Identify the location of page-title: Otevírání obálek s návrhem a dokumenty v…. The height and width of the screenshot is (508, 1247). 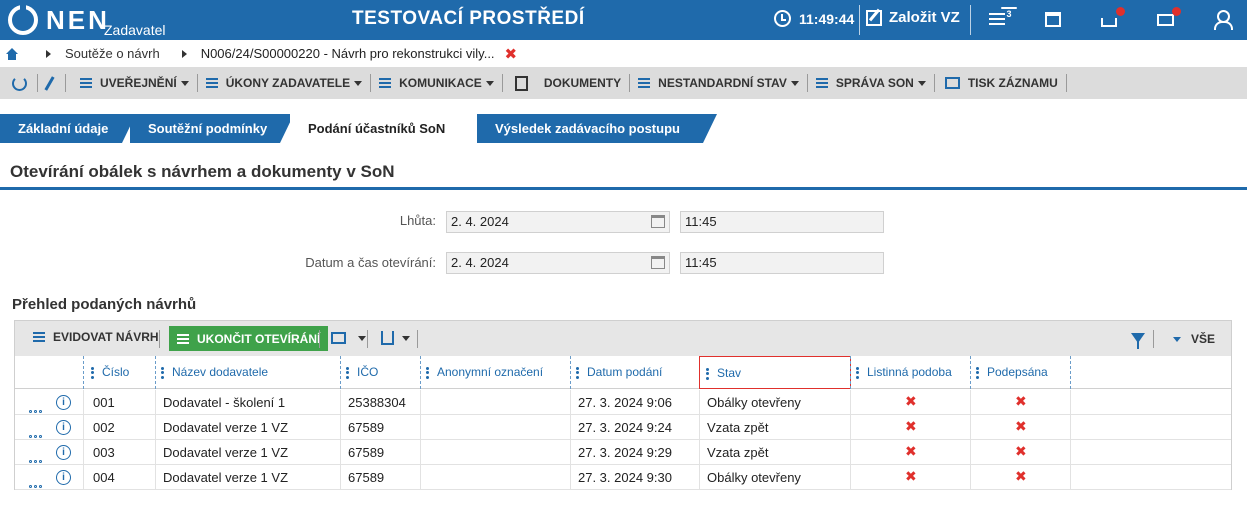
(202, 171).